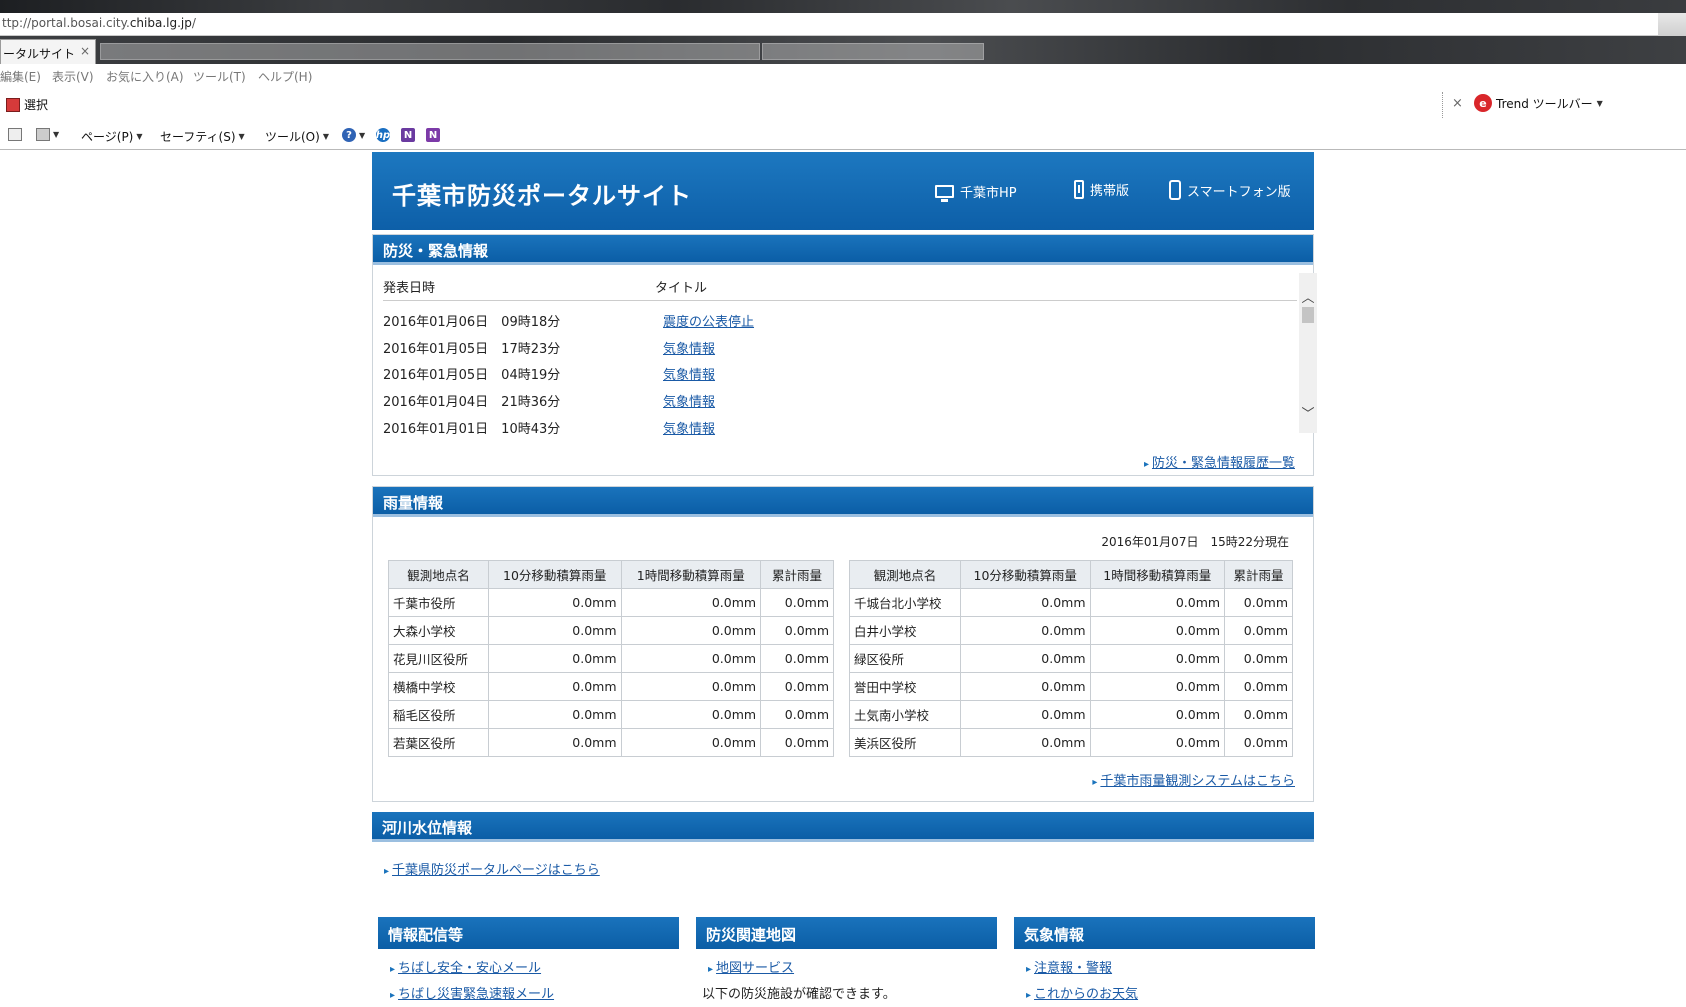  I want to click on print-button: ▼, so click(47, 134).